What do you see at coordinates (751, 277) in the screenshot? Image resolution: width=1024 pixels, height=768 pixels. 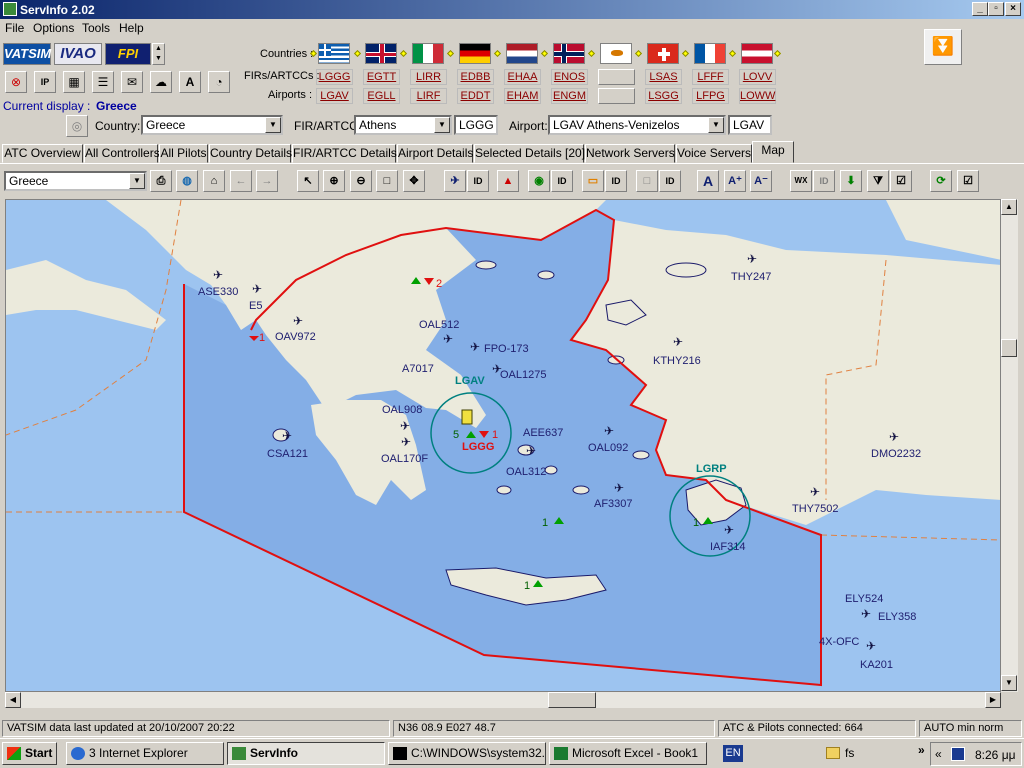 I see `aircraft-label: THY247` at bounding box center [751, 277].